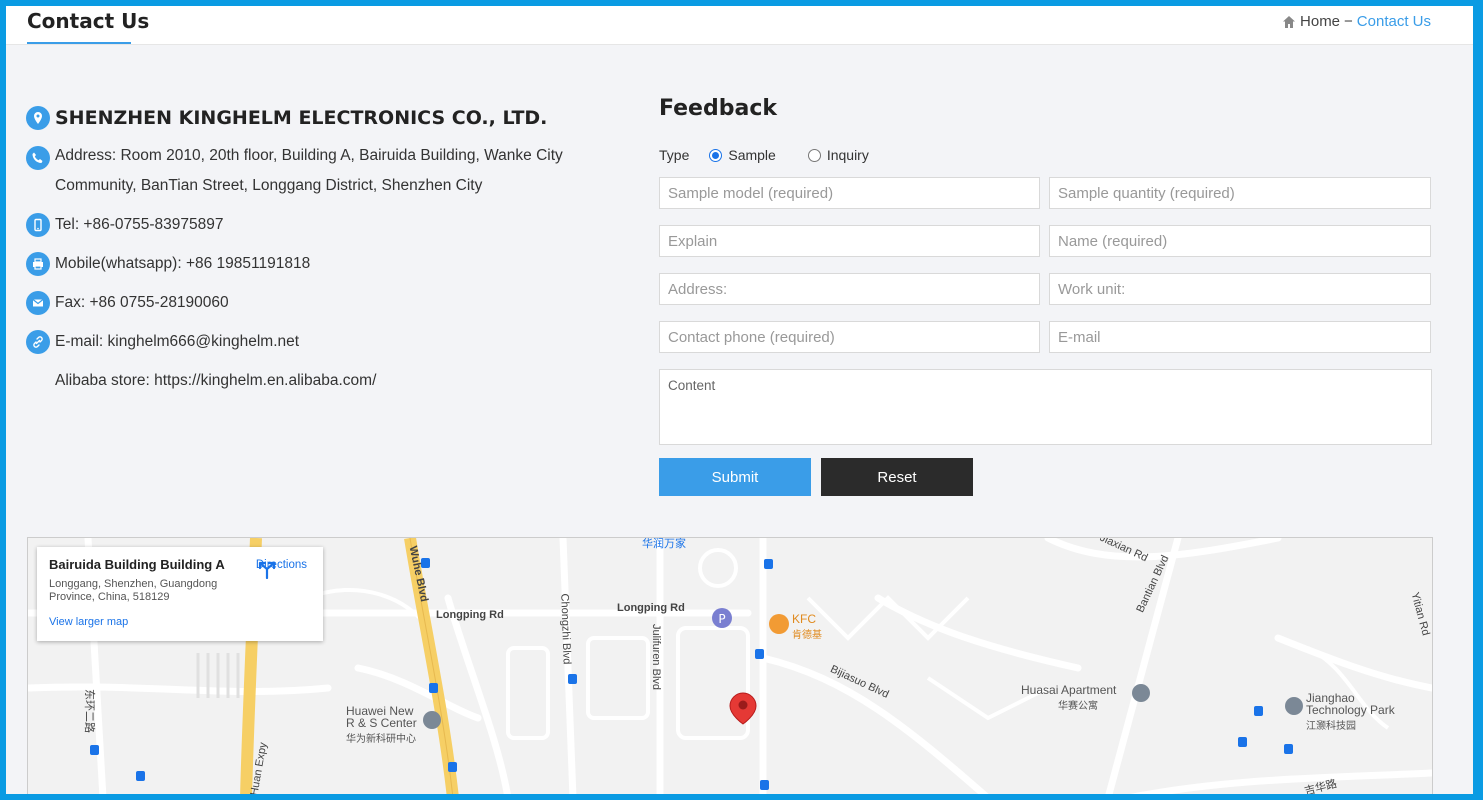  What do you see at coordinates (1069, 690) in the screenshot?
I see `map-label-huasai: Huasai Apartment` at bounding box center [1069, 690].